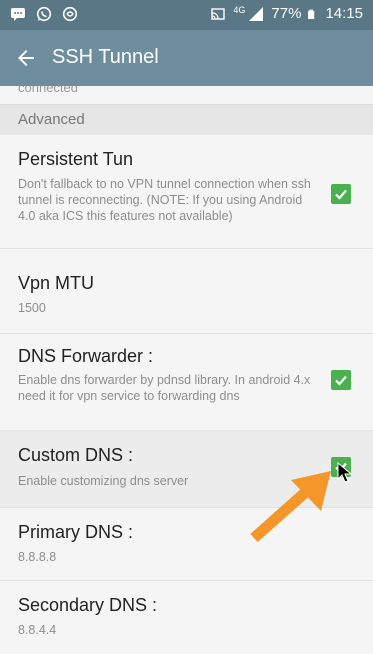 The height and width of the screenshot is (654, 373). I want to click on pref-title: Persistent Tun, so click(76, 159).